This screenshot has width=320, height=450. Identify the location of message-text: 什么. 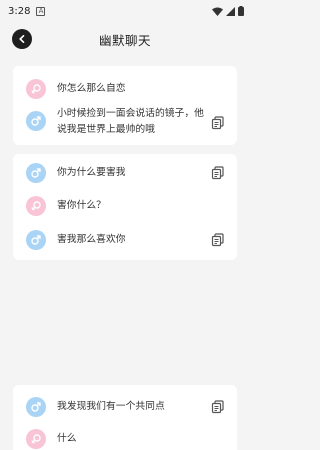
(67, 438).